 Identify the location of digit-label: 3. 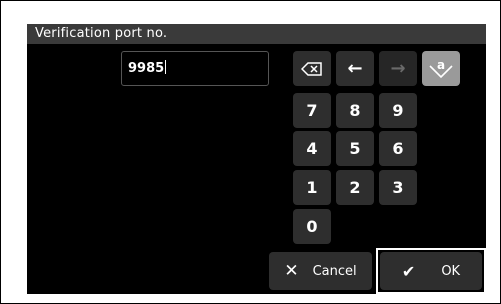
(398, 187).